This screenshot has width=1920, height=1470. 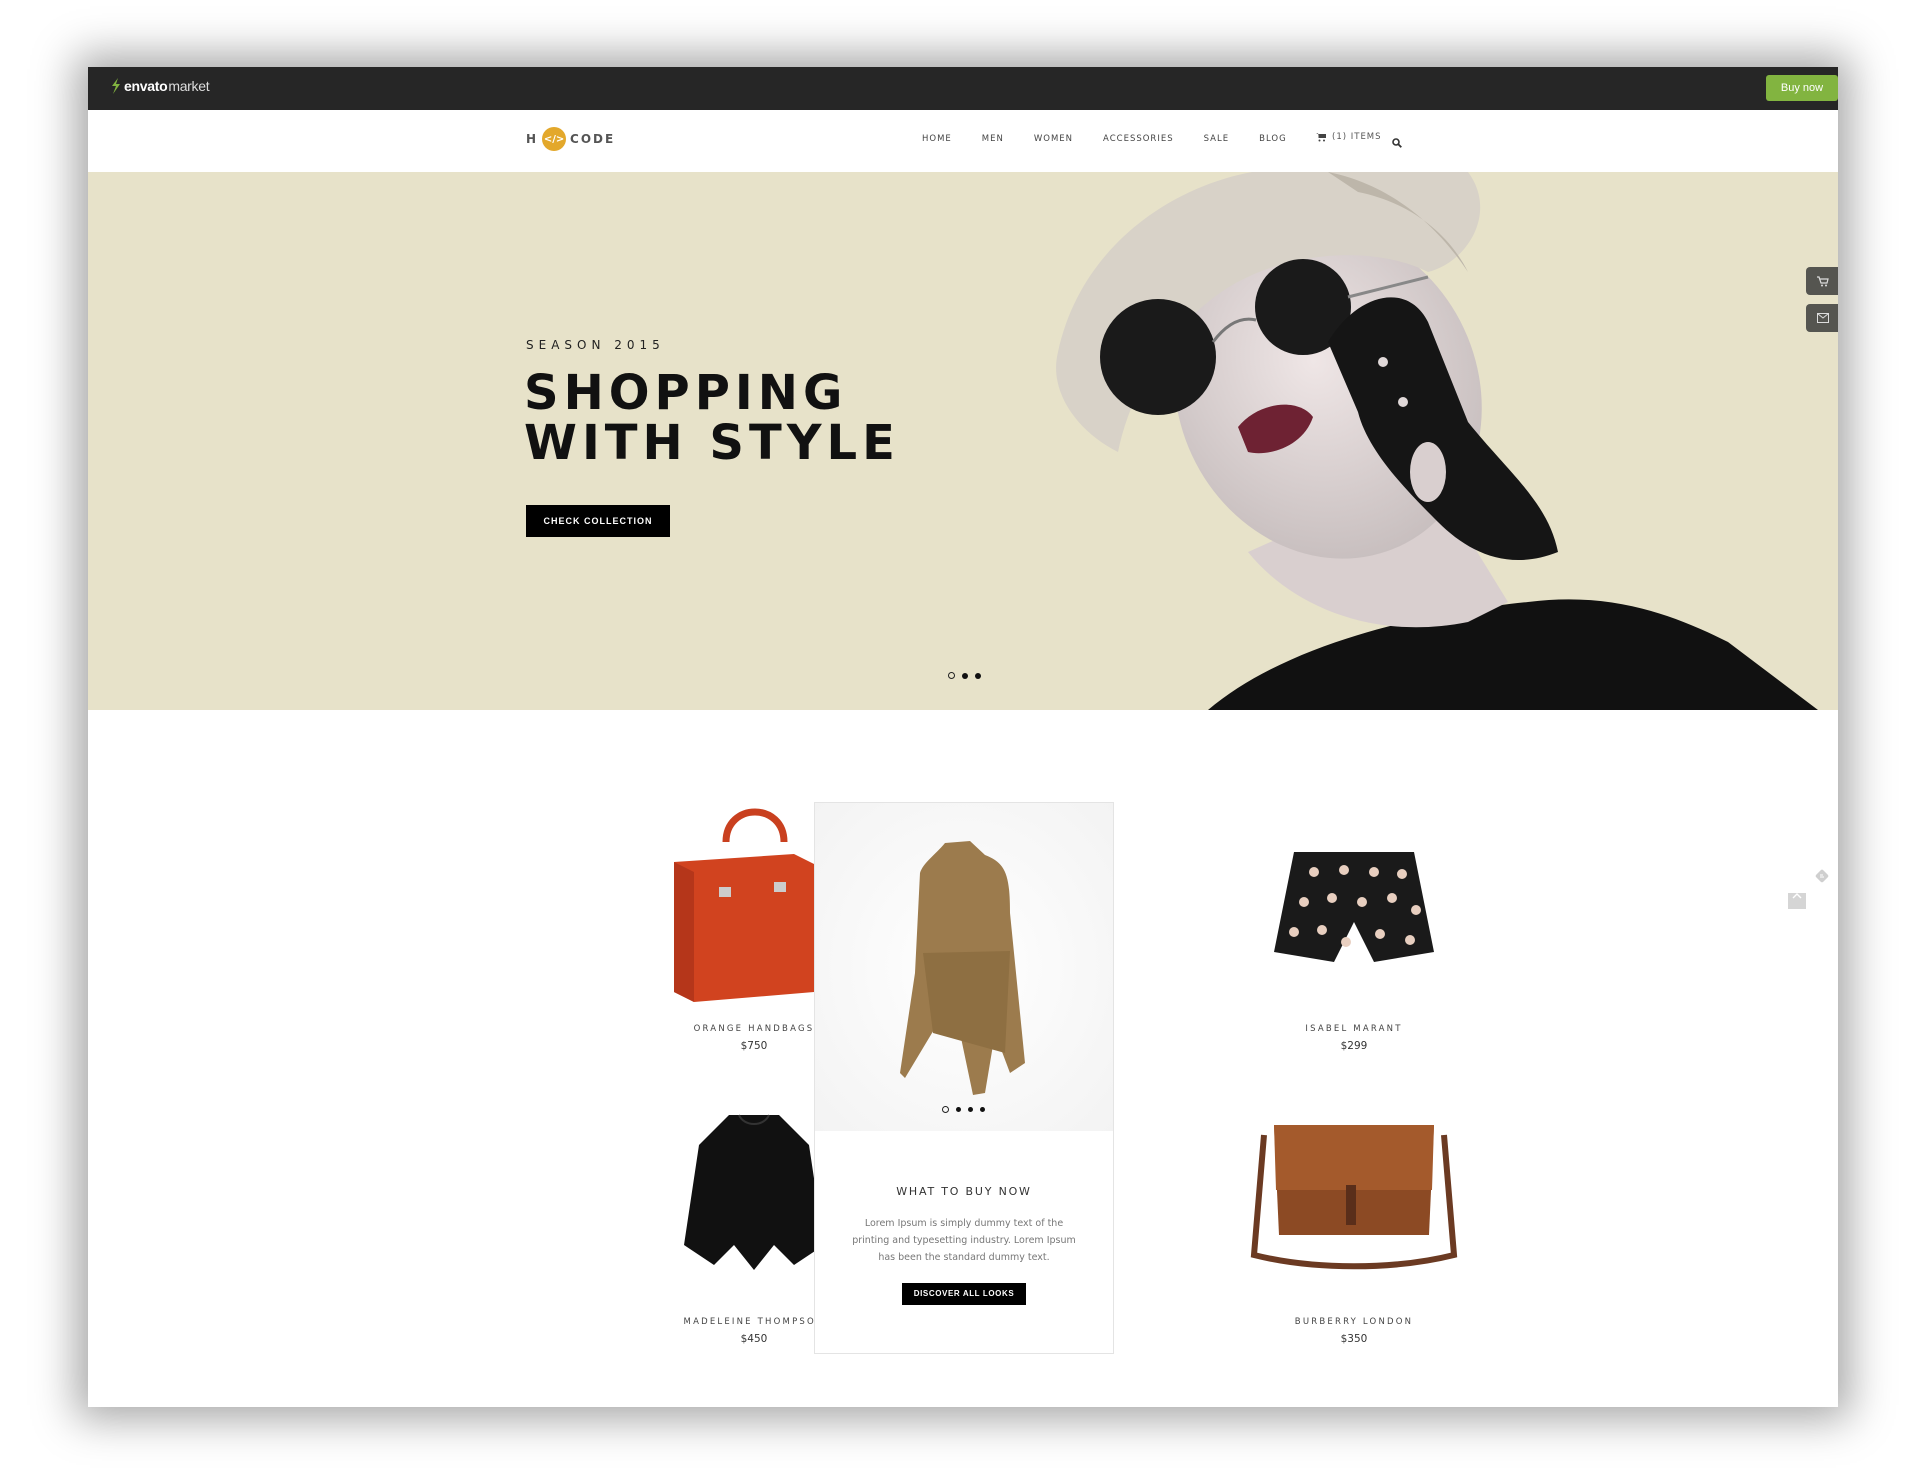 I want to click on feature-title: WHAT TO BUY NOW, so click(x=964, y=1191).